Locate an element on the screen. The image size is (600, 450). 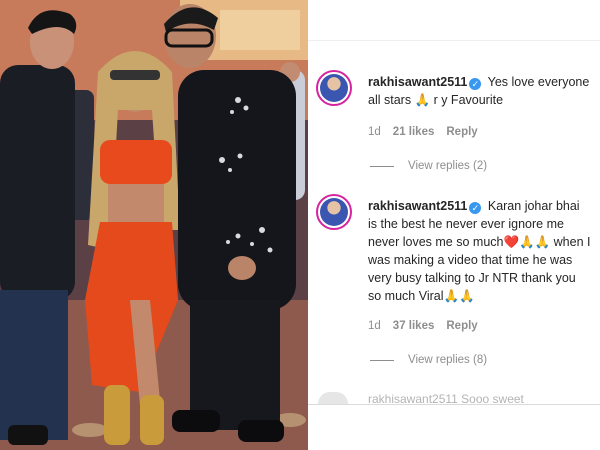
comment-meta: 1d 37 likes Reply is located at coordinates (423, 326).